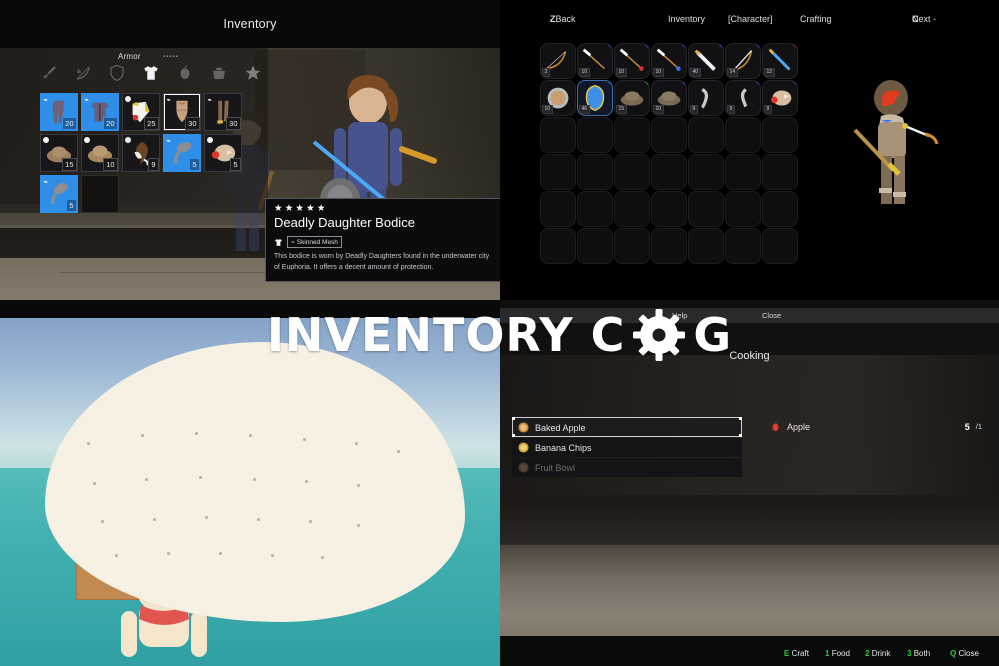  Describe the element at coordinates (523, 447) in the screenshot. I see `banana-chips-icon` at that location.